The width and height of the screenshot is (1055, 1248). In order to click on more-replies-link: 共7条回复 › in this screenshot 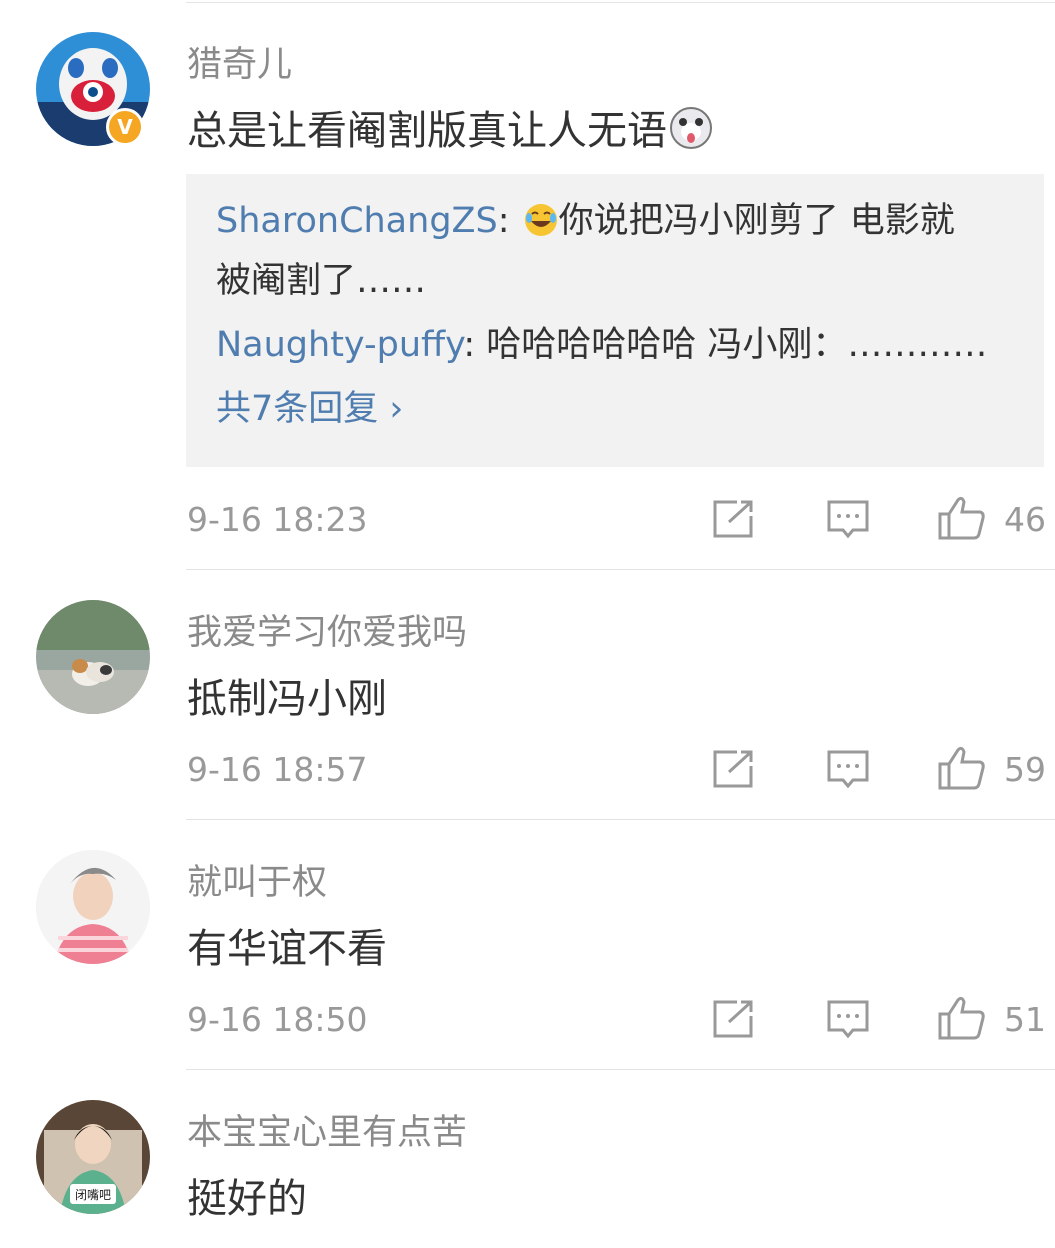, I will do `click(616, 409)`.